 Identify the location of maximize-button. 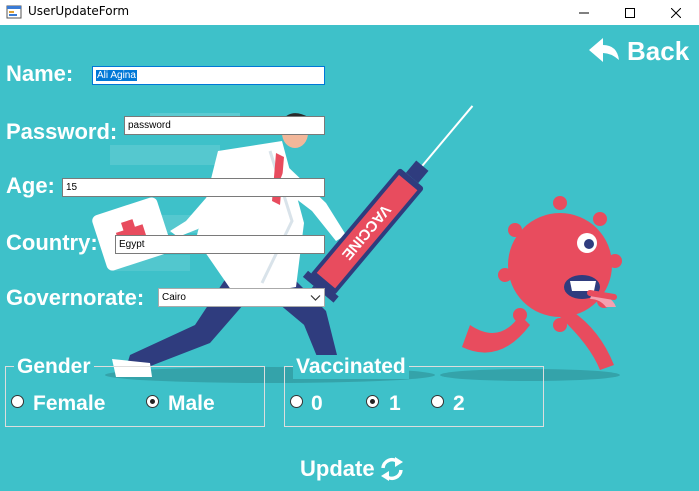
(630, 12).